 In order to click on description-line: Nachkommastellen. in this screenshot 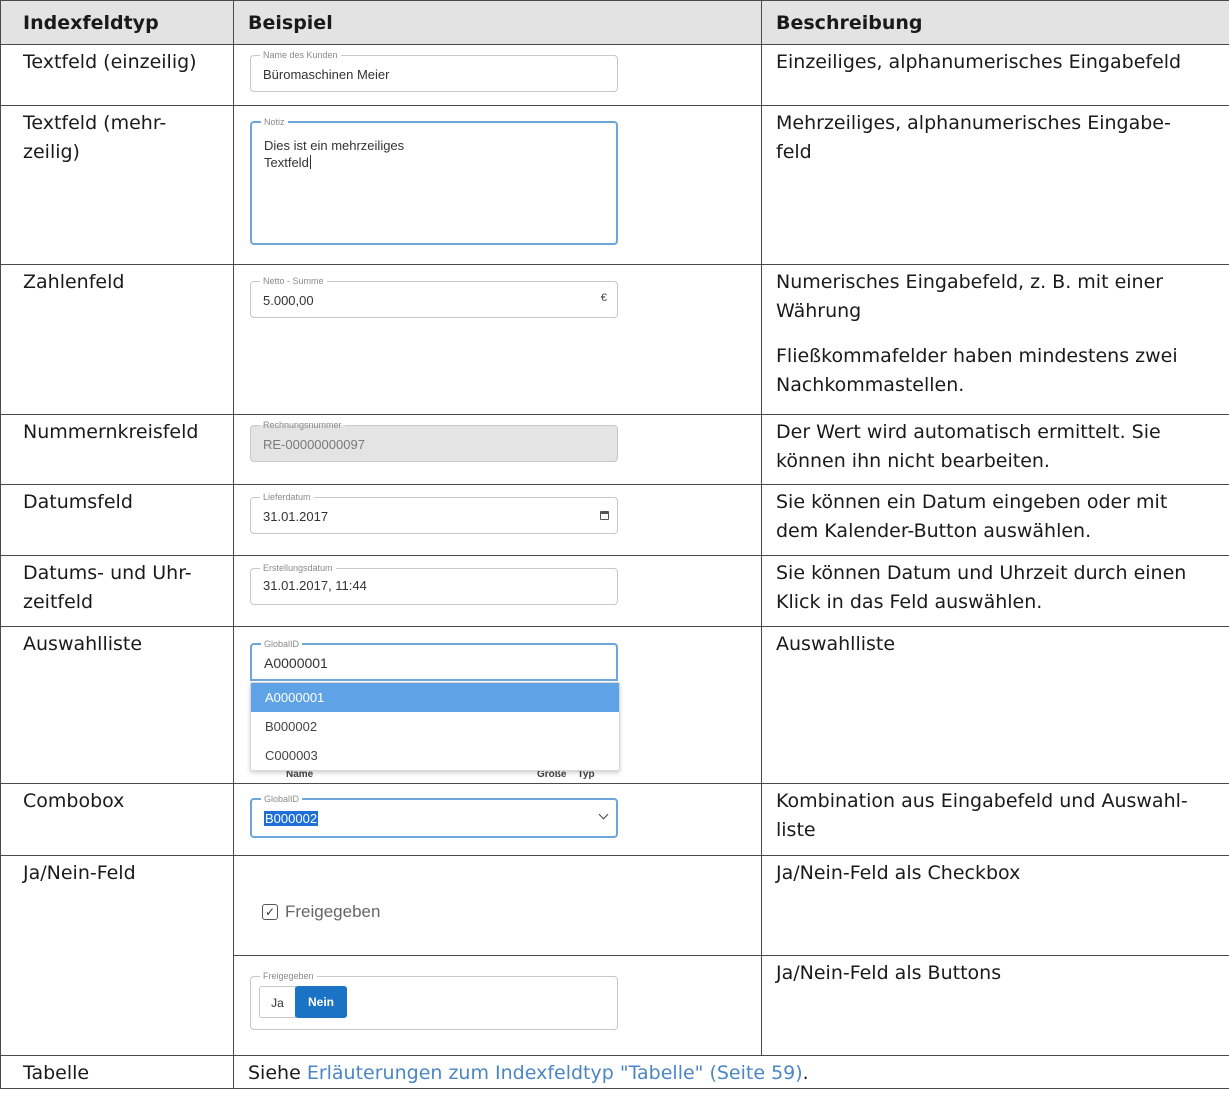, I will do `click(870, 385)`.